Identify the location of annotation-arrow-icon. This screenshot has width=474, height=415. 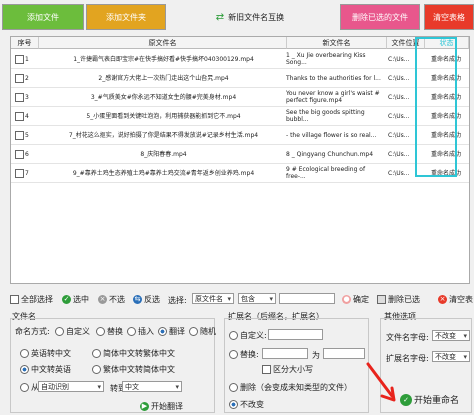
(381, 382).